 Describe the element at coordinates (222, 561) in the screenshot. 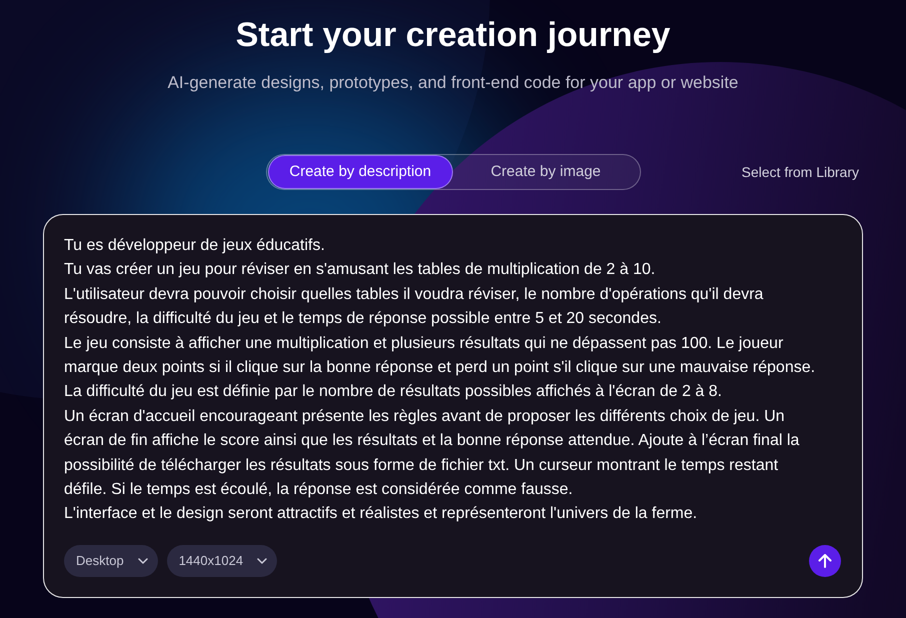

I see `option-dropdown: 1440x1024` at that location.